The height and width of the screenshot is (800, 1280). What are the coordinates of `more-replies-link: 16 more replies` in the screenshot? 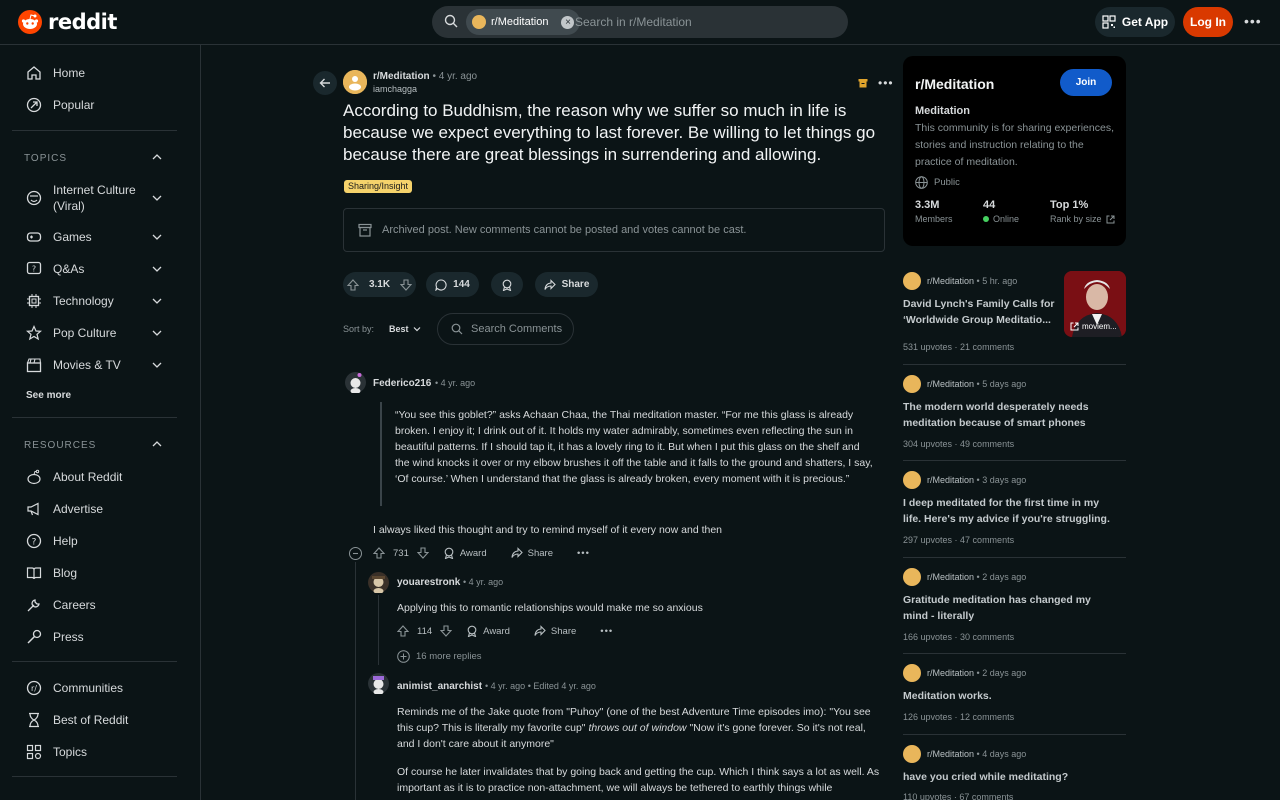 It's located at (439, 656).